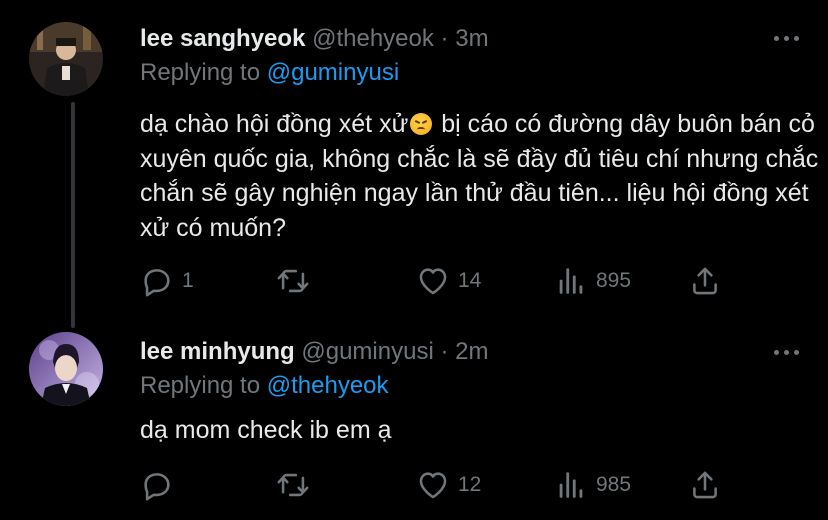 Image resolution: width=828 pixels, height=520 pixels. What do you see at coordinates (592, 485) in the screenshot?
I see `views-button: 985` at bounding box center [592, 485].